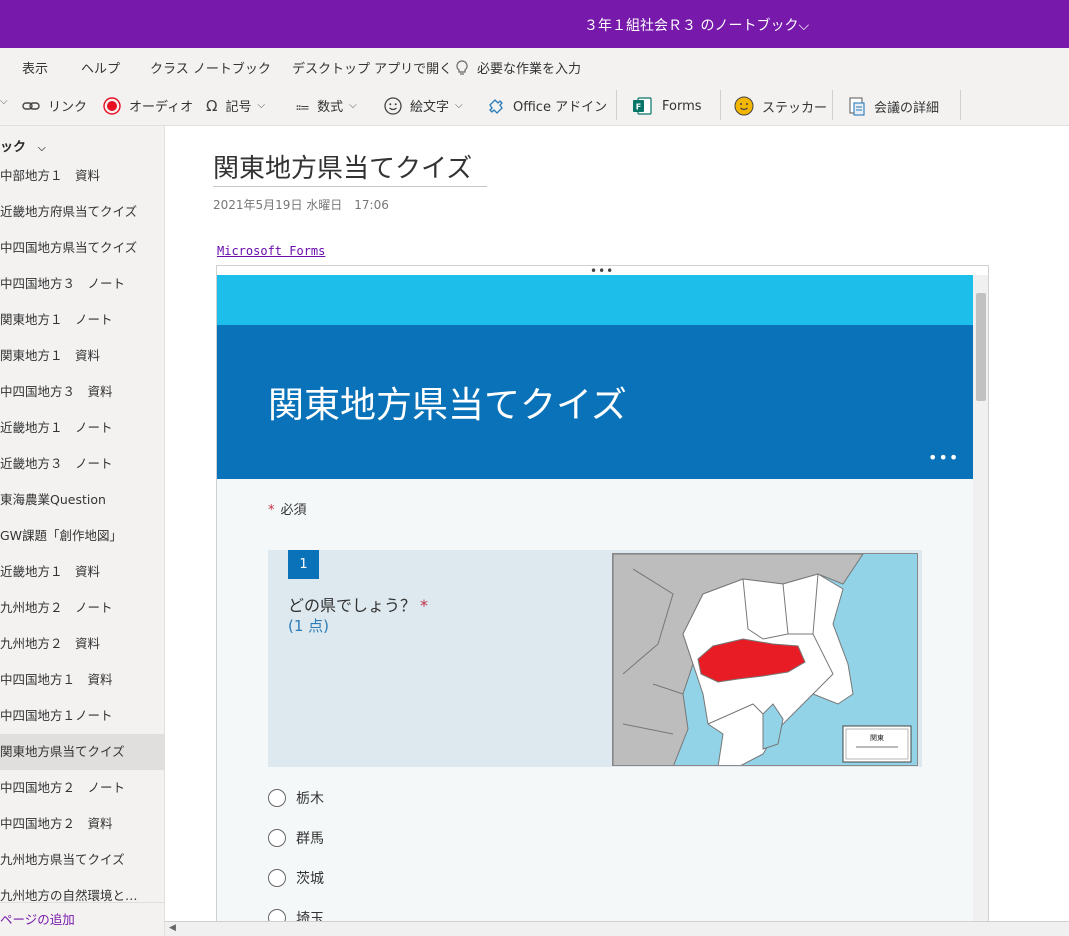 The width and height of the screenshot is (1069, 936). Describe the element at coordinates (112, 105) in the screenshot. I see `record-icon` at that location.